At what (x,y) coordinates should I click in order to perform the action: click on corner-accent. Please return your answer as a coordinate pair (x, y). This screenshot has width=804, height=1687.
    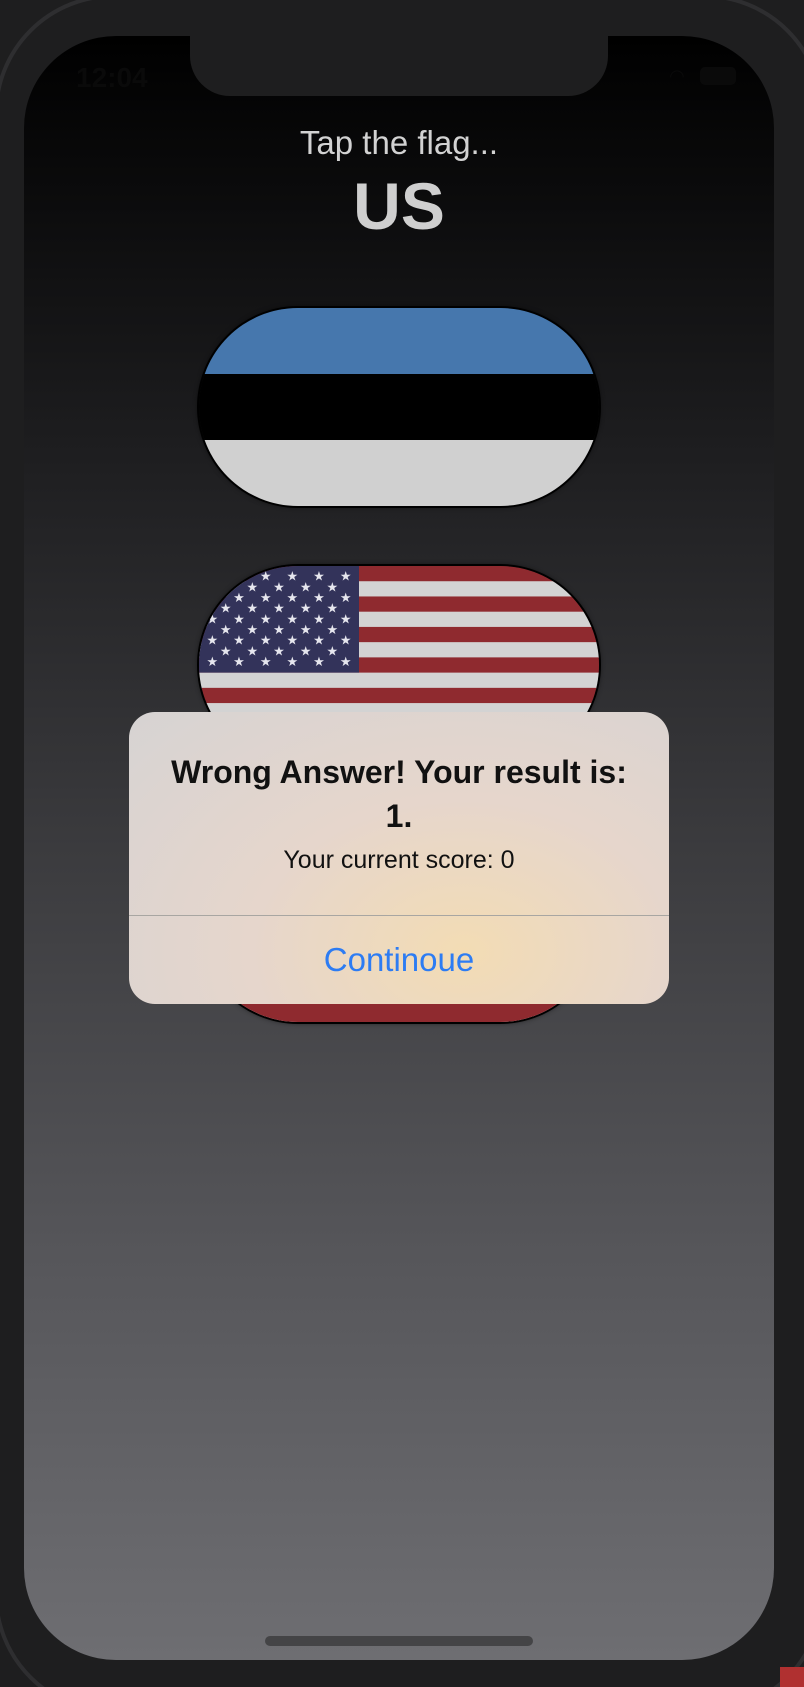
    Looking at the image, I should click on (792, 1677).